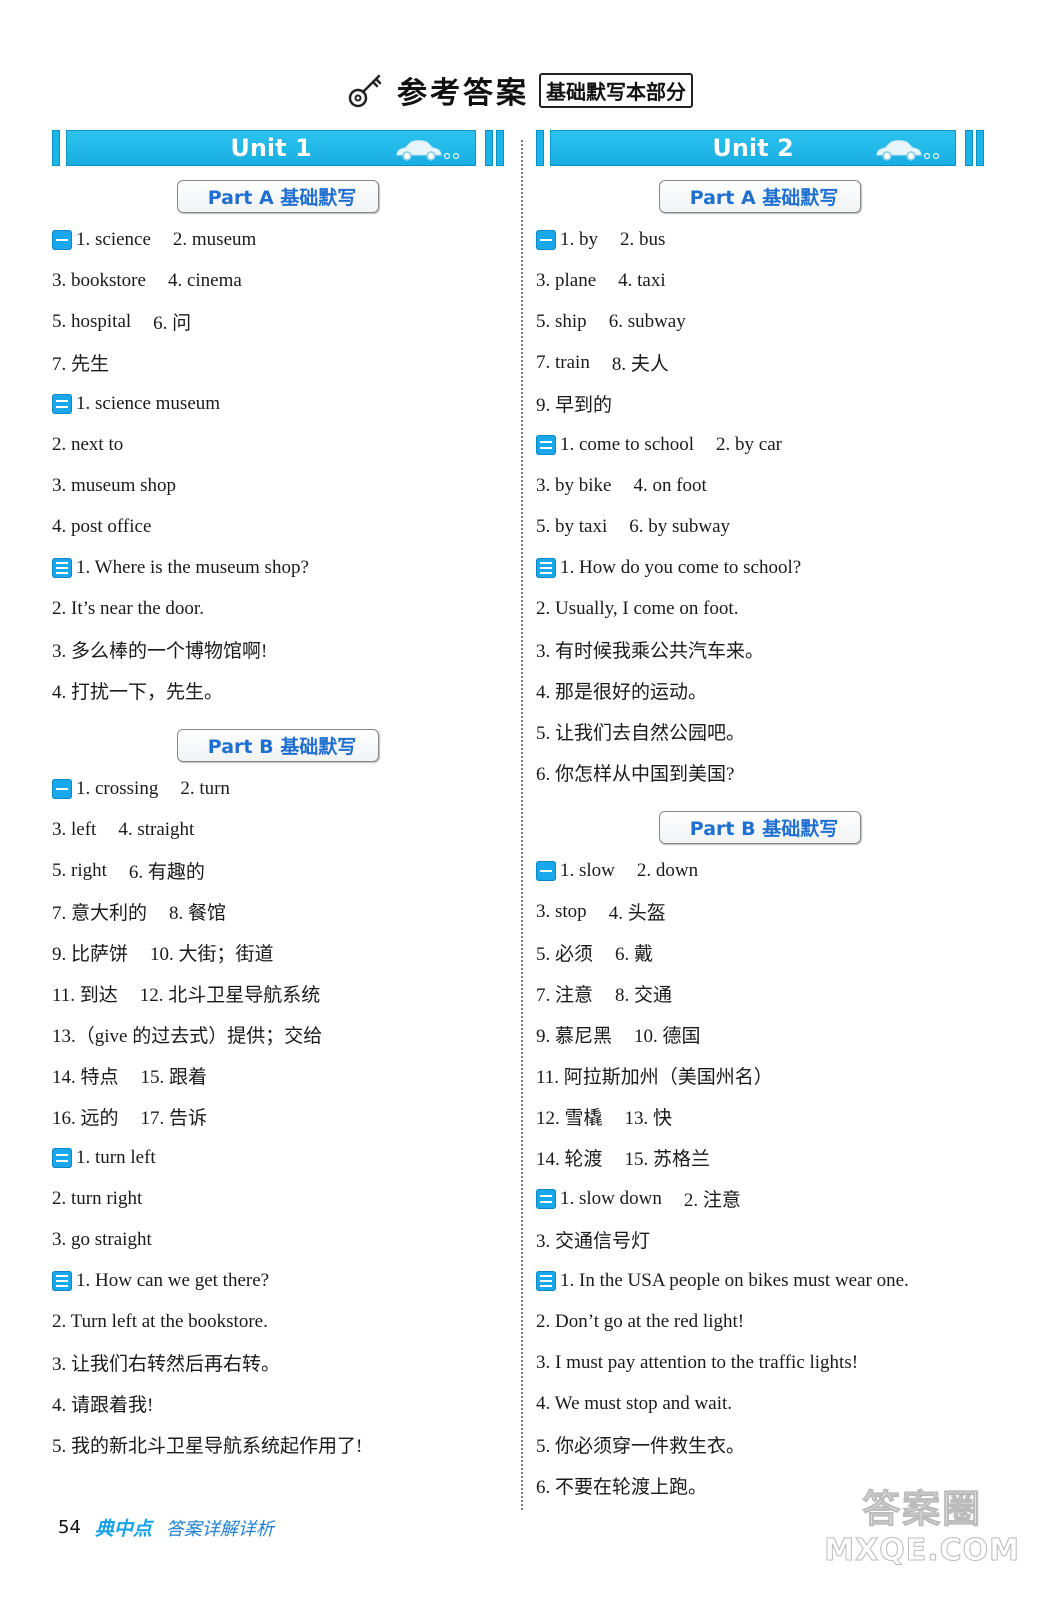  Describe the element at coordinates (278, 444) in the screenshot. I see `answer-line: 2. next to` at that location.